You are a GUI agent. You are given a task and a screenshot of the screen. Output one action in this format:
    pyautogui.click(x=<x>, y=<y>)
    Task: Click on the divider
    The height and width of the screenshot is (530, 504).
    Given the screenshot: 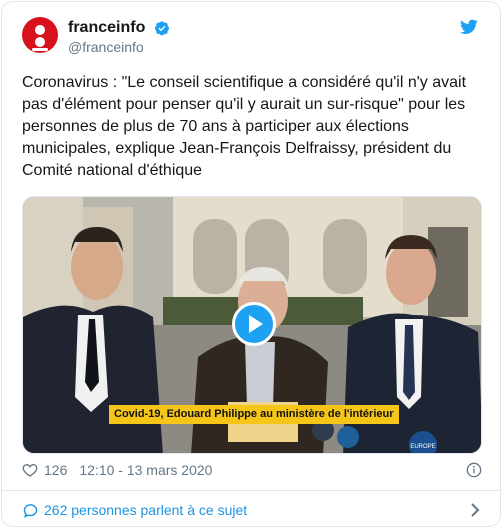 What is the action you would take?
    pyautogui.click(x=251, y=490)
    